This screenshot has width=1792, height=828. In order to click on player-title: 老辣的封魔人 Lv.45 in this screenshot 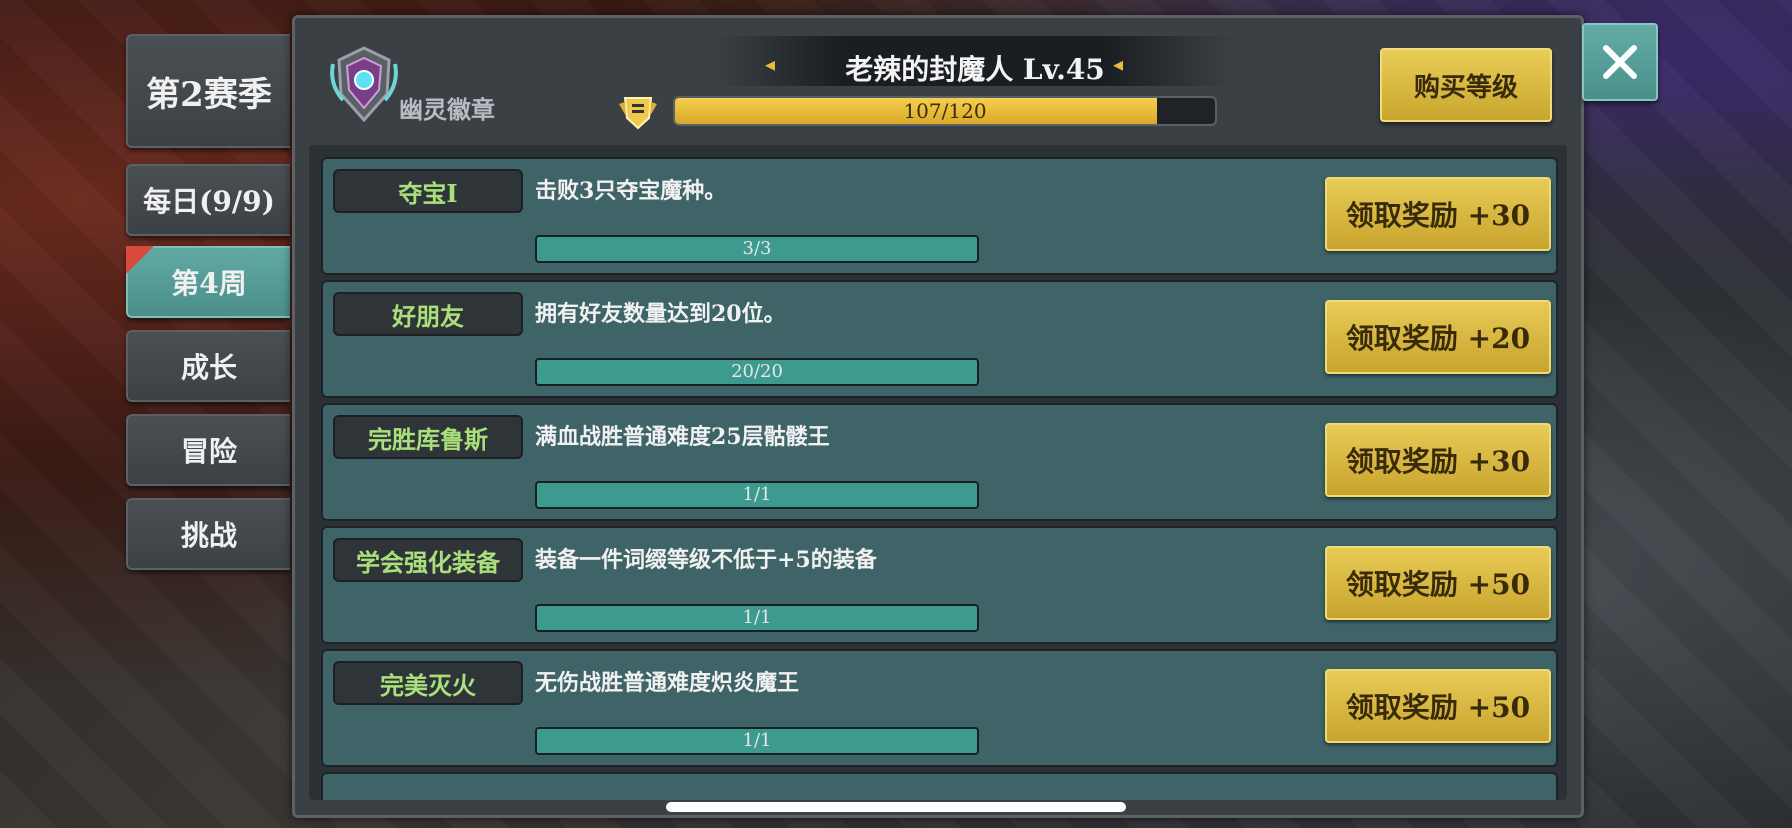, I will do `click(975, 69)`.